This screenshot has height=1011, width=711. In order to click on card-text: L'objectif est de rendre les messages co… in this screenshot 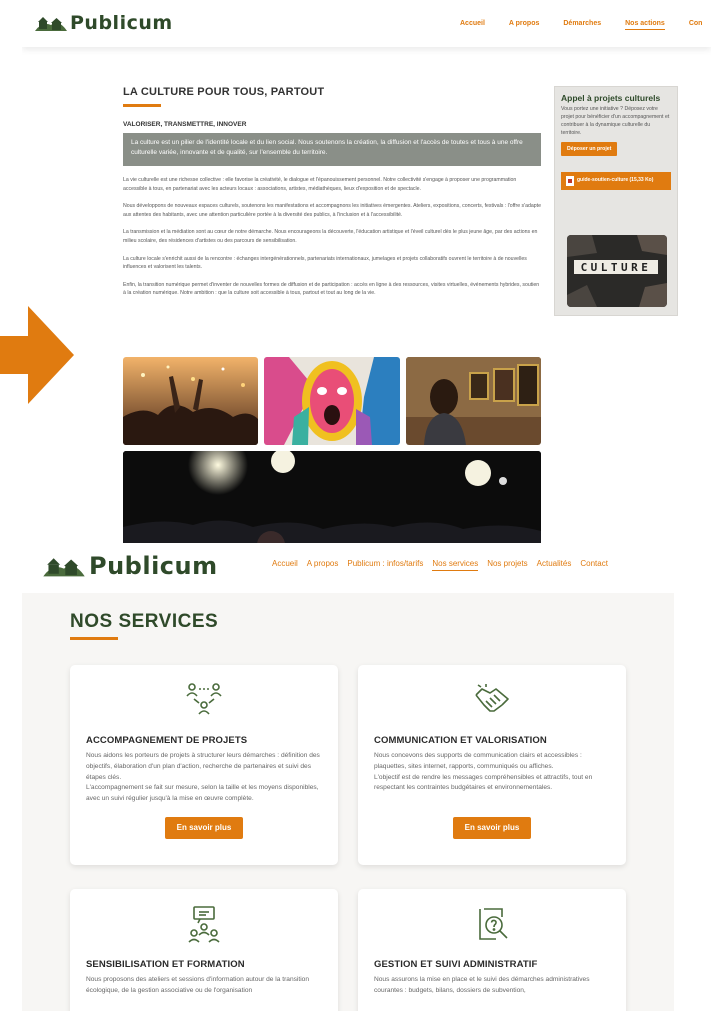, I will do `click(483, 782)`.